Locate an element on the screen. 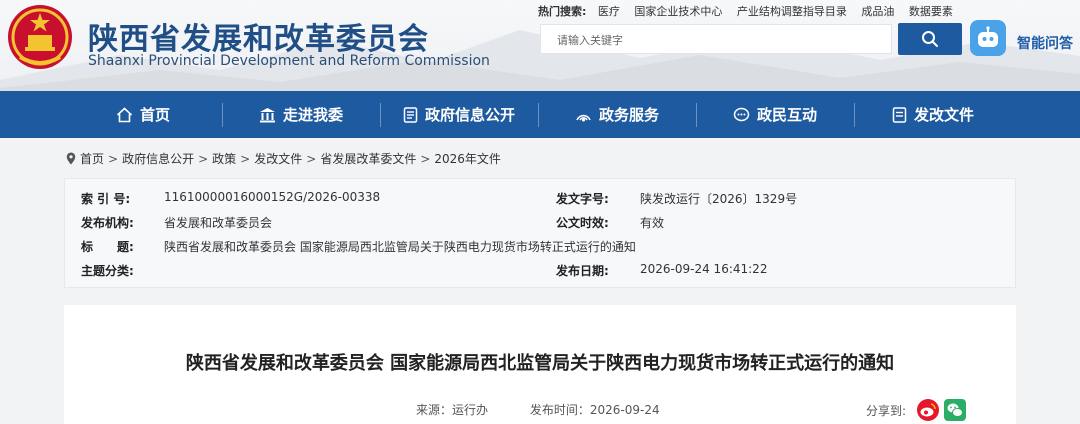 The image size is (1080, 424). hot-search-link: 医疗 is located at coordinates (609, 11).